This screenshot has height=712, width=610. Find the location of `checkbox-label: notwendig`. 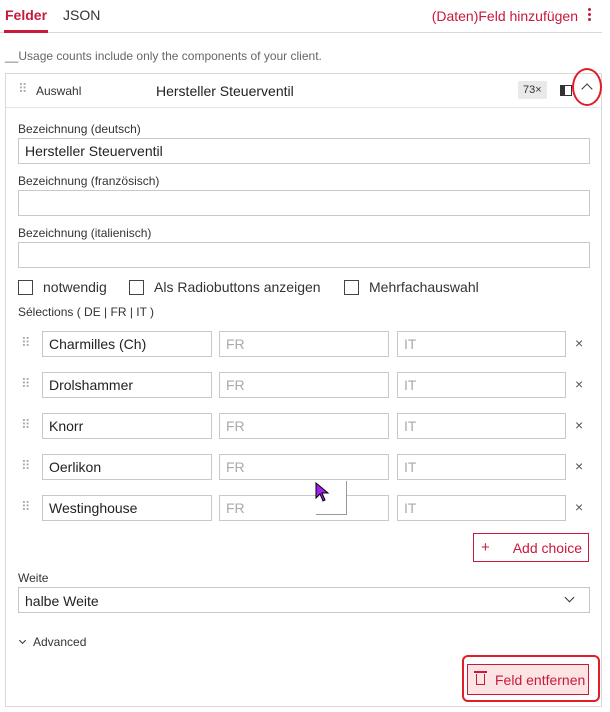

checkbox-label: notwendig is located at coordinates (75, 287).